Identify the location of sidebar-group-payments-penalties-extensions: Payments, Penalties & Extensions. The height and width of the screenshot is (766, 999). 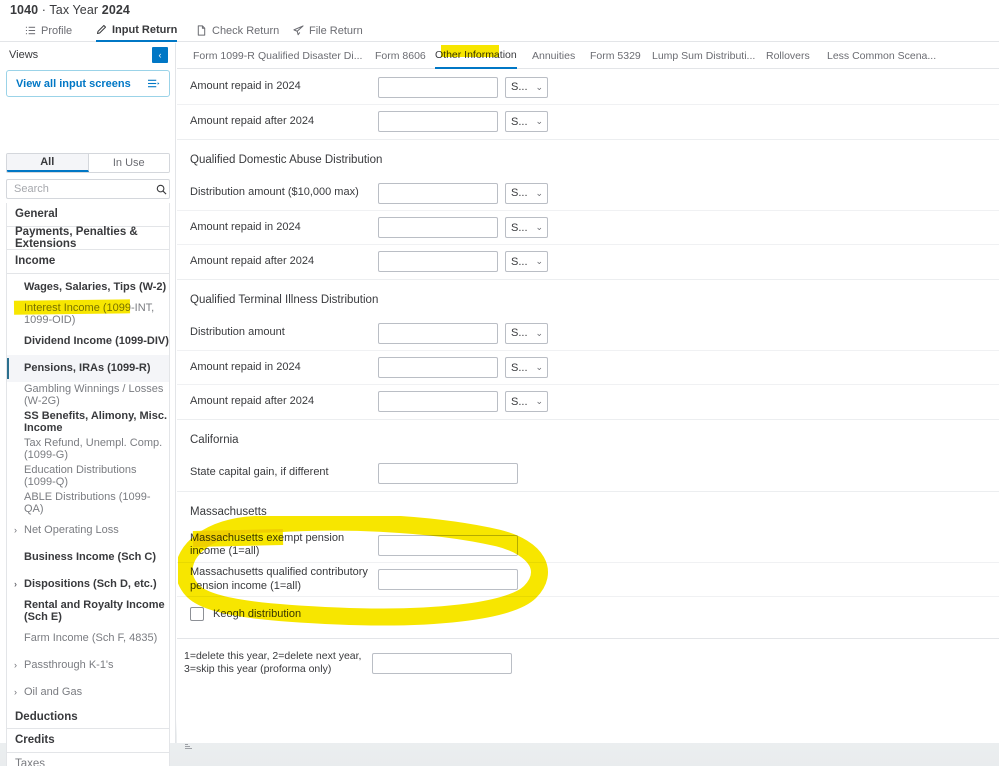
(88, 237).